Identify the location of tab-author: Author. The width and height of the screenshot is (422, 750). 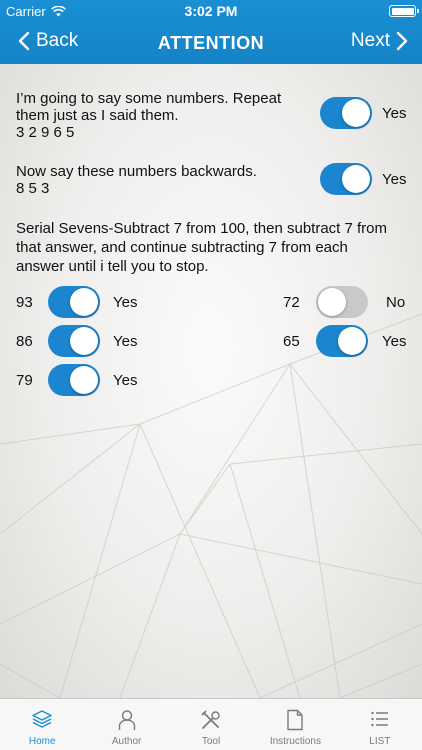
(126, 724).